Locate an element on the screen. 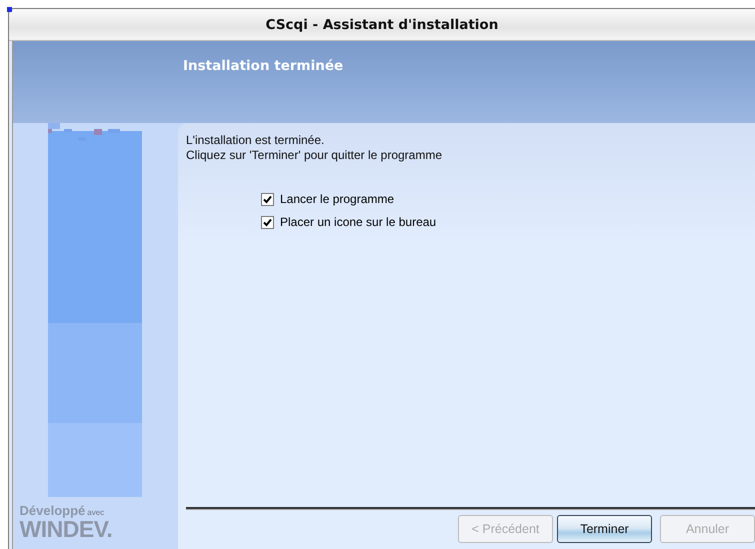 The height and width of the screenshot is (549, 755). checkbox-option: Placer un icone sur le bureau is located at coordinates (508, 222).